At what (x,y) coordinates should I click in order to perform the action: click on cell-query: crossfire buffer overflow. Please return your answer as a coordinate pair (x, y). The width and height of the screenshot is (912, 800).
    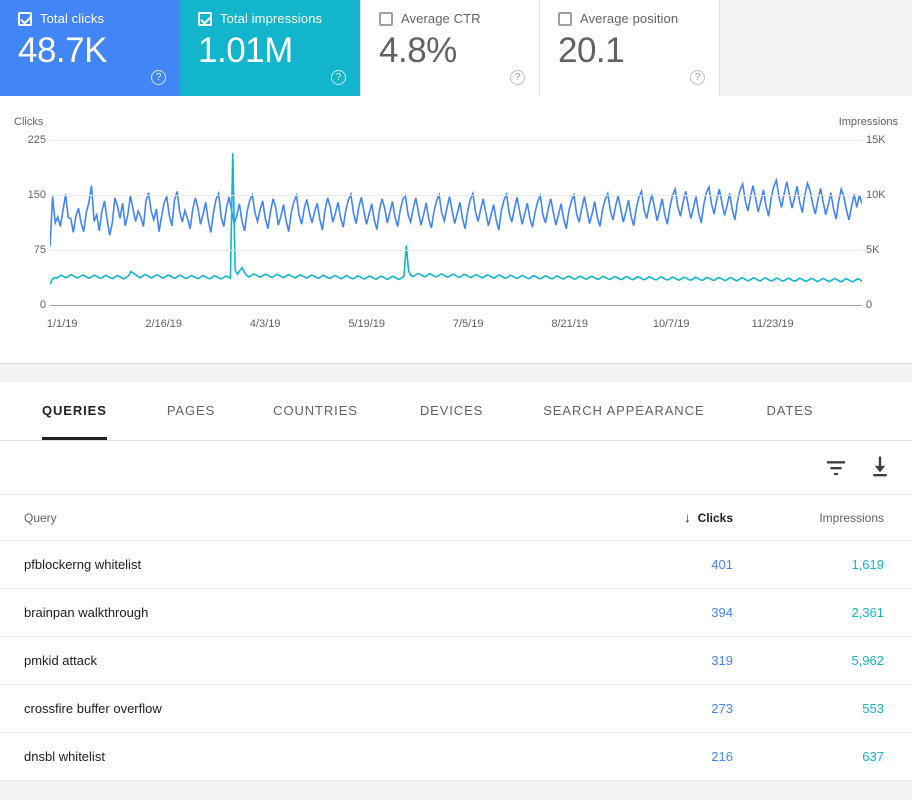
    Looking at the image, I should click on (303, 708).